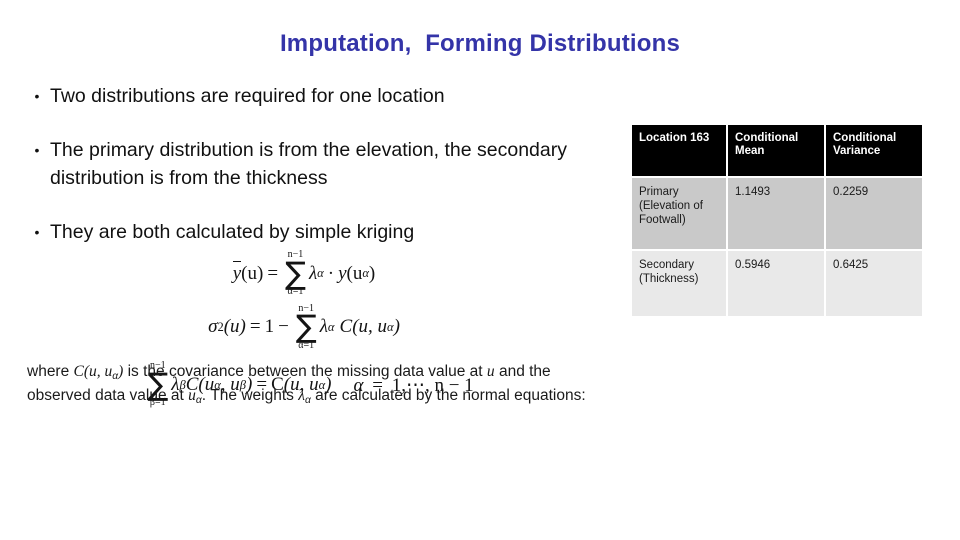 Image resolution: width=960 pixels, height=540 pixels. Describe the element at coordinates (50, 371) in the screenshot. I see `where-part-1: where` at that location.